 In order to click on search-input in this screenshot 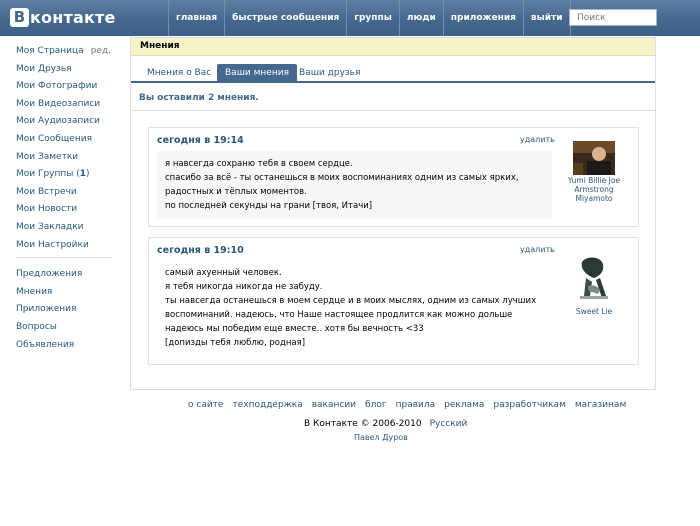, I will do `click(613, 17)`.